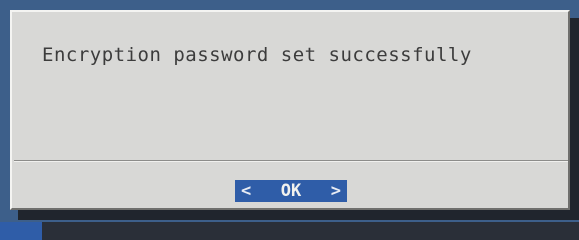 The width and height of the screenshot is (579, 240). Describe the element at coordinates (246, 191) in the screenshot. I see `left-marker: <` at that location.